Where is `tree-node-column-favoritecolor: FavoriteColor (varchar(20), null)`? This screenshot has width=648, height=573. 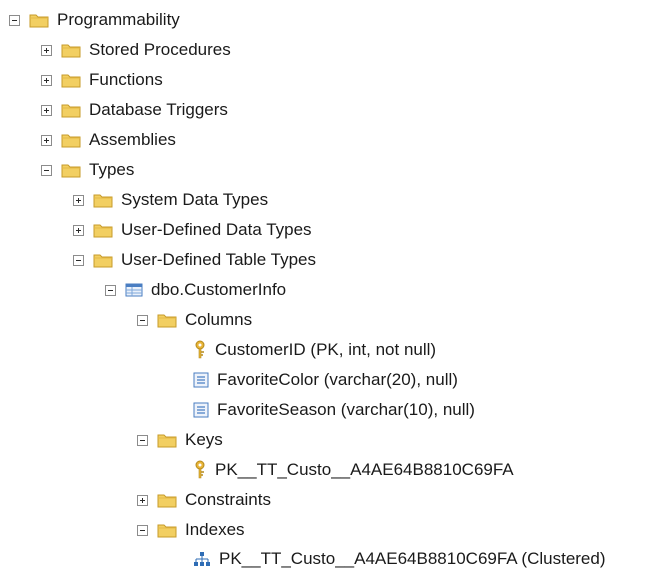
tree-node-column-favoritecolor: FavoriteColor (varchar(20), null) is located at coordinates (325, 380).